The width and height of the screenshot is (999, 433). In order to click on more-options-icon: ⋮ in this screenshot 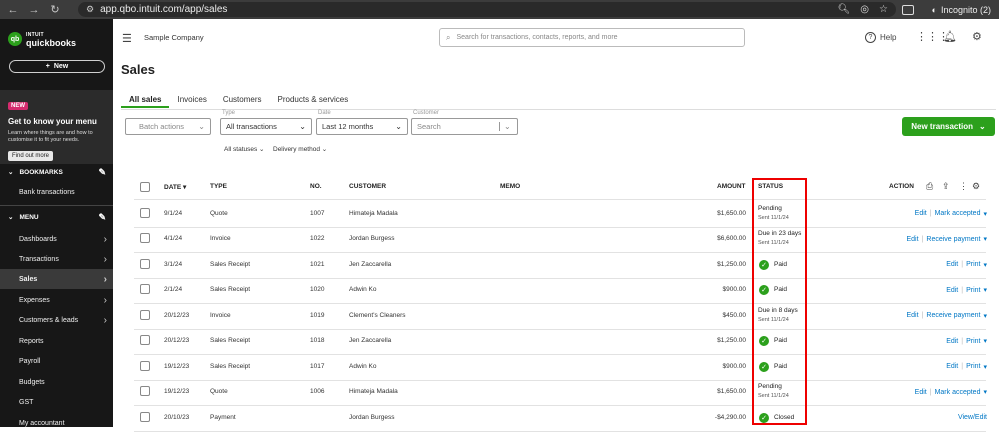, I will do `click(963, 186)`.